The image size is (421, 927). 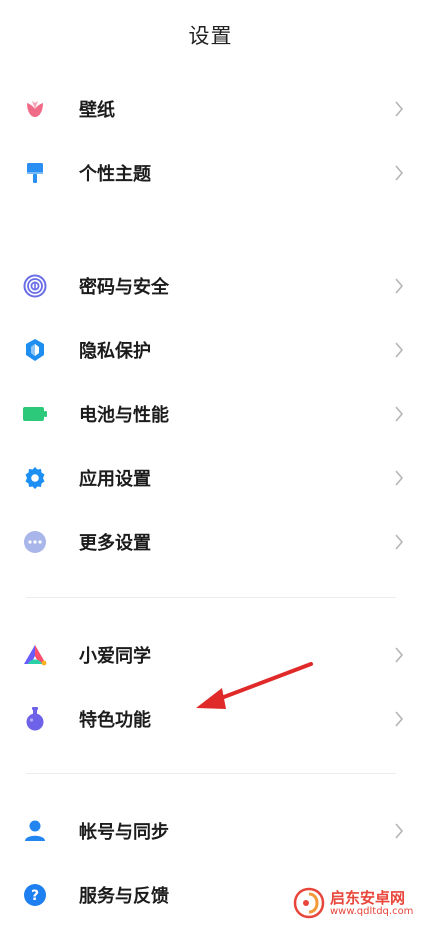 I want to click on watermark: 启东安卓网 www.qdltdq.com, so click(x=355, y=903).